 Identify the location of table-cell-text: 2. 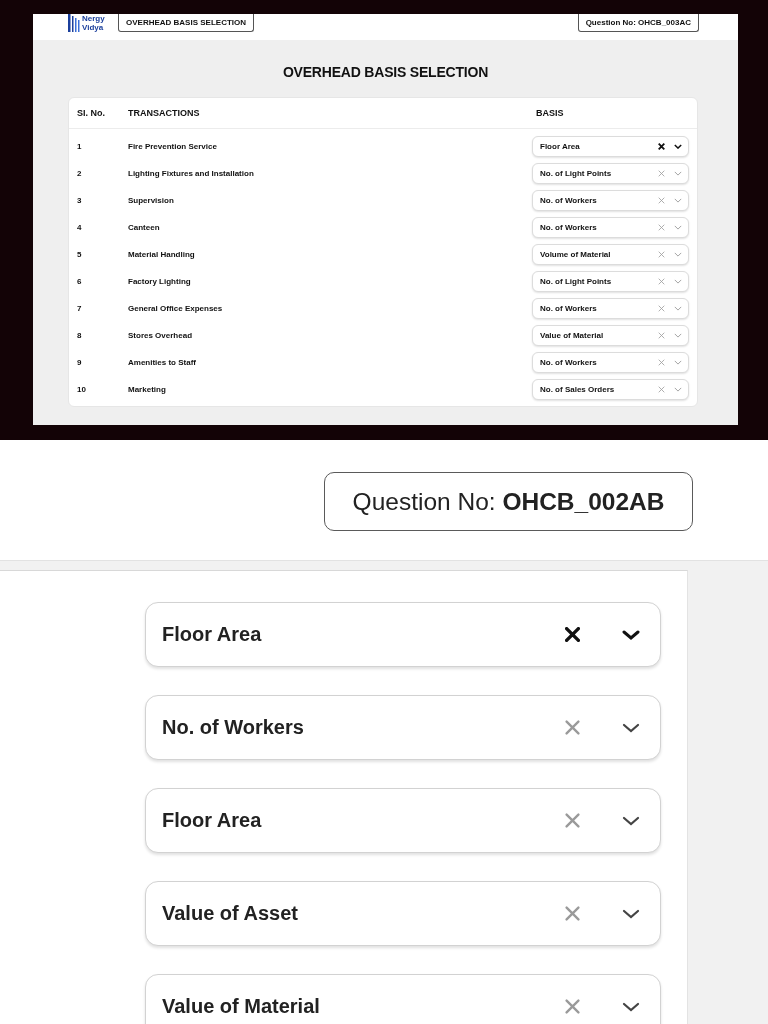
(80, 173).